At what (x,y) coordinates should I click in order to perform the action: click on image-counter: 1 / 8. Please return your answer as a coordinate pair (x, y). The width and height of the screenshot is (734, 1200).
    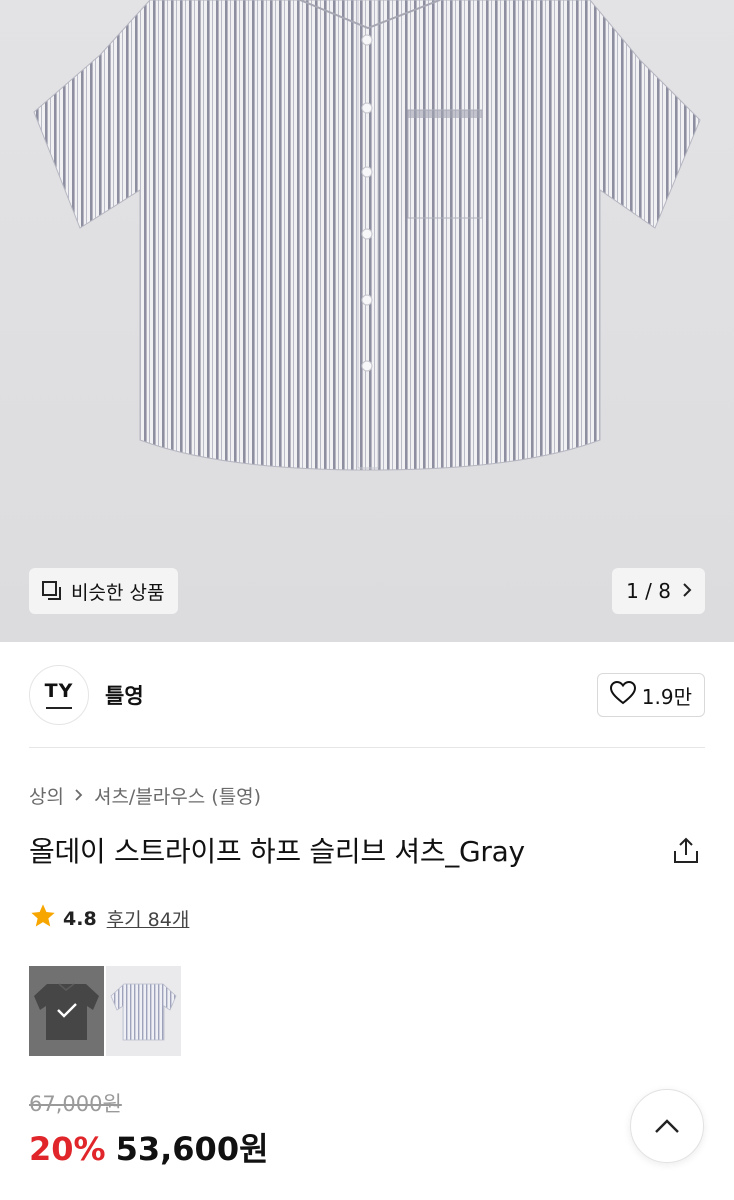
    Looking at the image, I should click on (648, 591).